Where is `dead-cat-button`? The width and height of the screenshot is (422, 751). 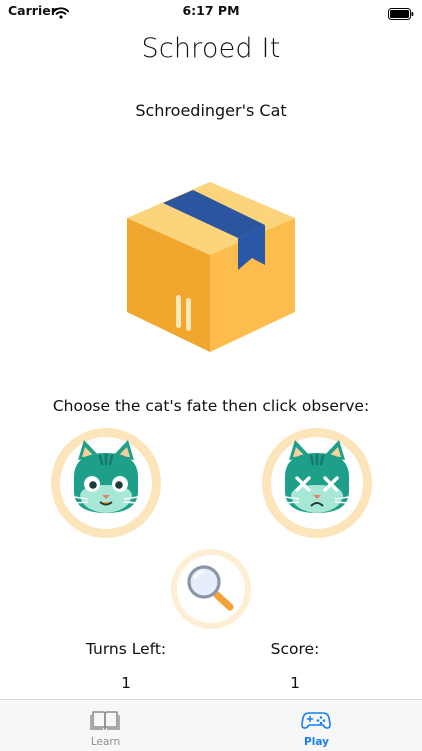 dead-cat-button is located at coordinates (317, 483).